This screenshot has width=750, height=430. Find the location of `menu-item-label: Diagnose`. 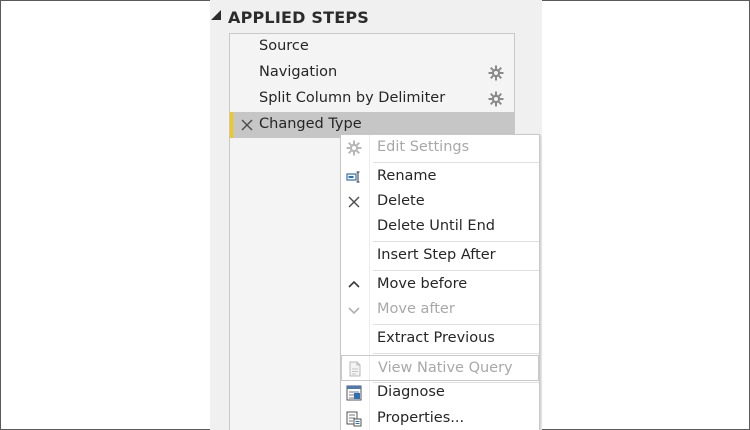

menu-item-label: Diagnose is located at coordinates (411, 392).